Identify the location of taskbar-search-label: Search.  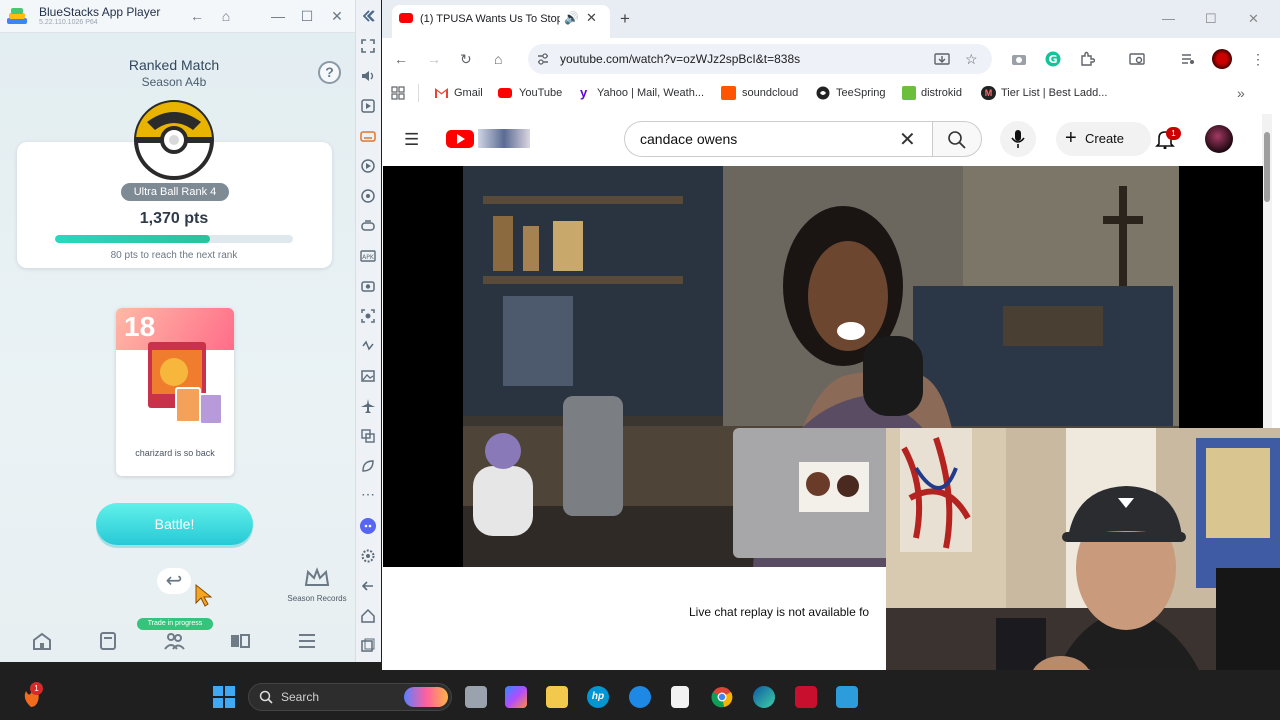
(300, 697).